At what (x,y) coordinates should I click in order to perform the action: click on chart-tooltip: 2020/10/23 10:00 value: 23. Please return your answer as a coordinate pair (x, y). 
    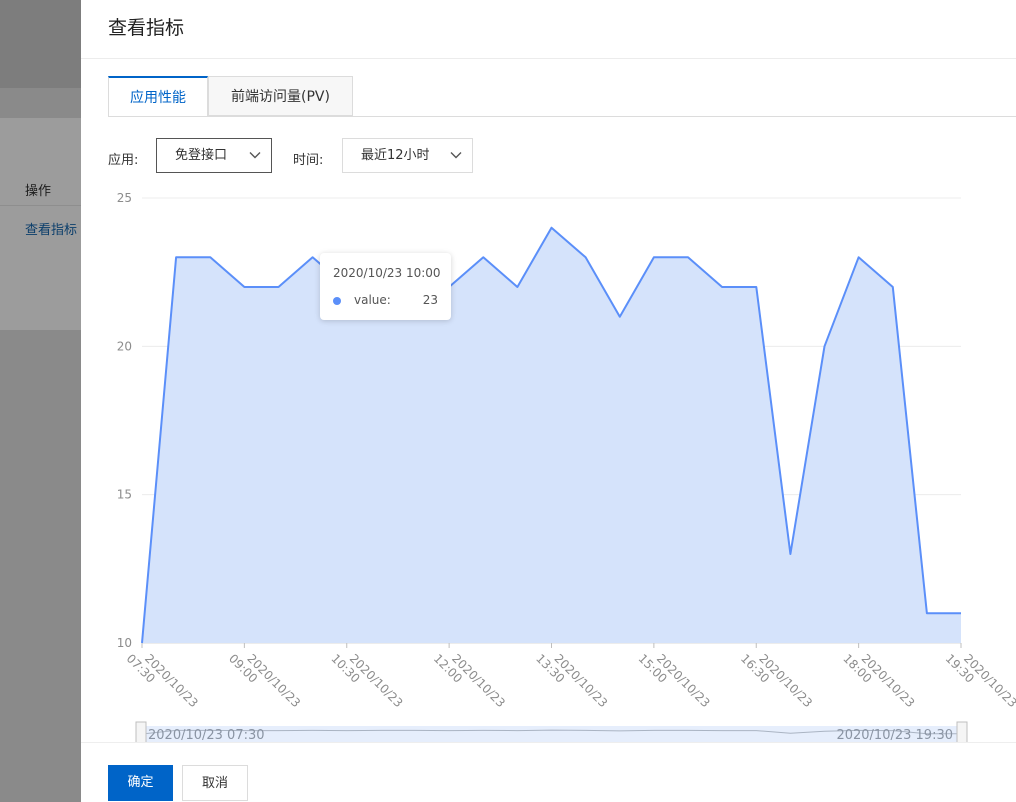
    Looking at the image, I should click on (385, 286).